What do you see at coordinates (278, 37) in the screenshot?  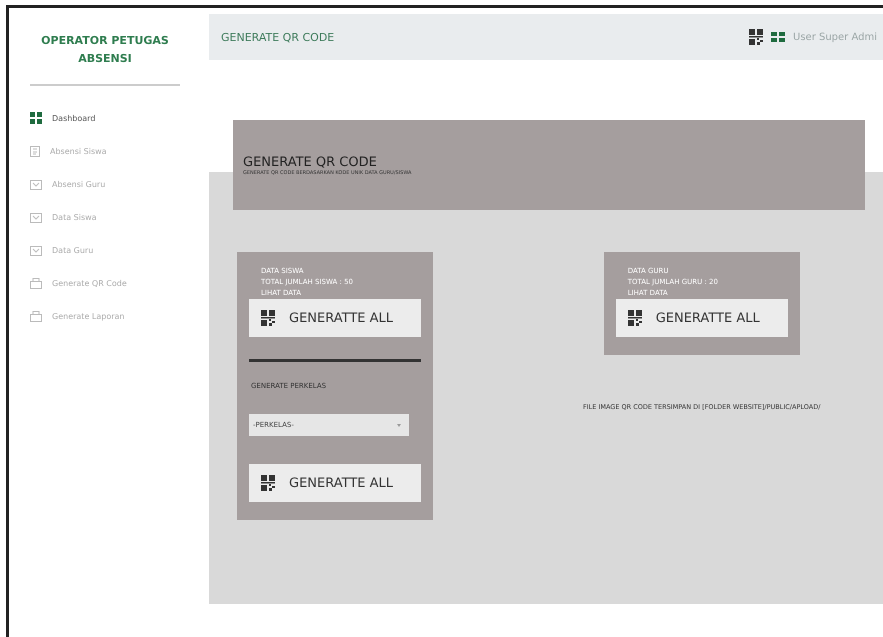 I see `page-title: GENERATE QR CODE` at bounding box center [278, 37].